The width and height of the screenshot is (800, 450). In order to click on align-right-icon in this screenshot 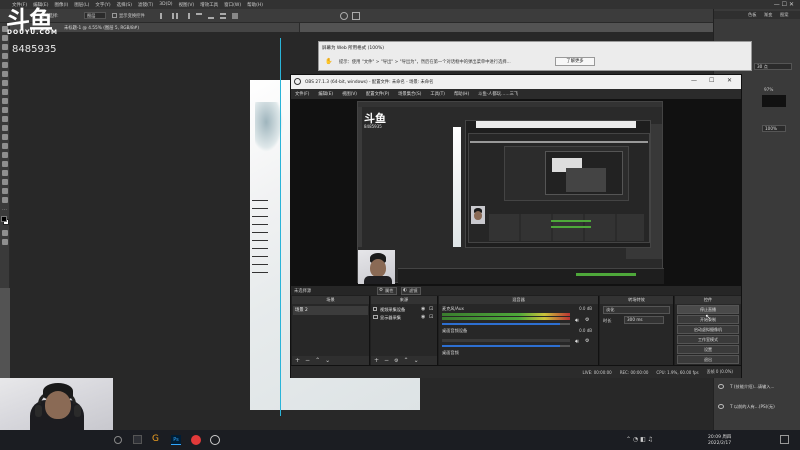, I will do `click(187, 16)`.